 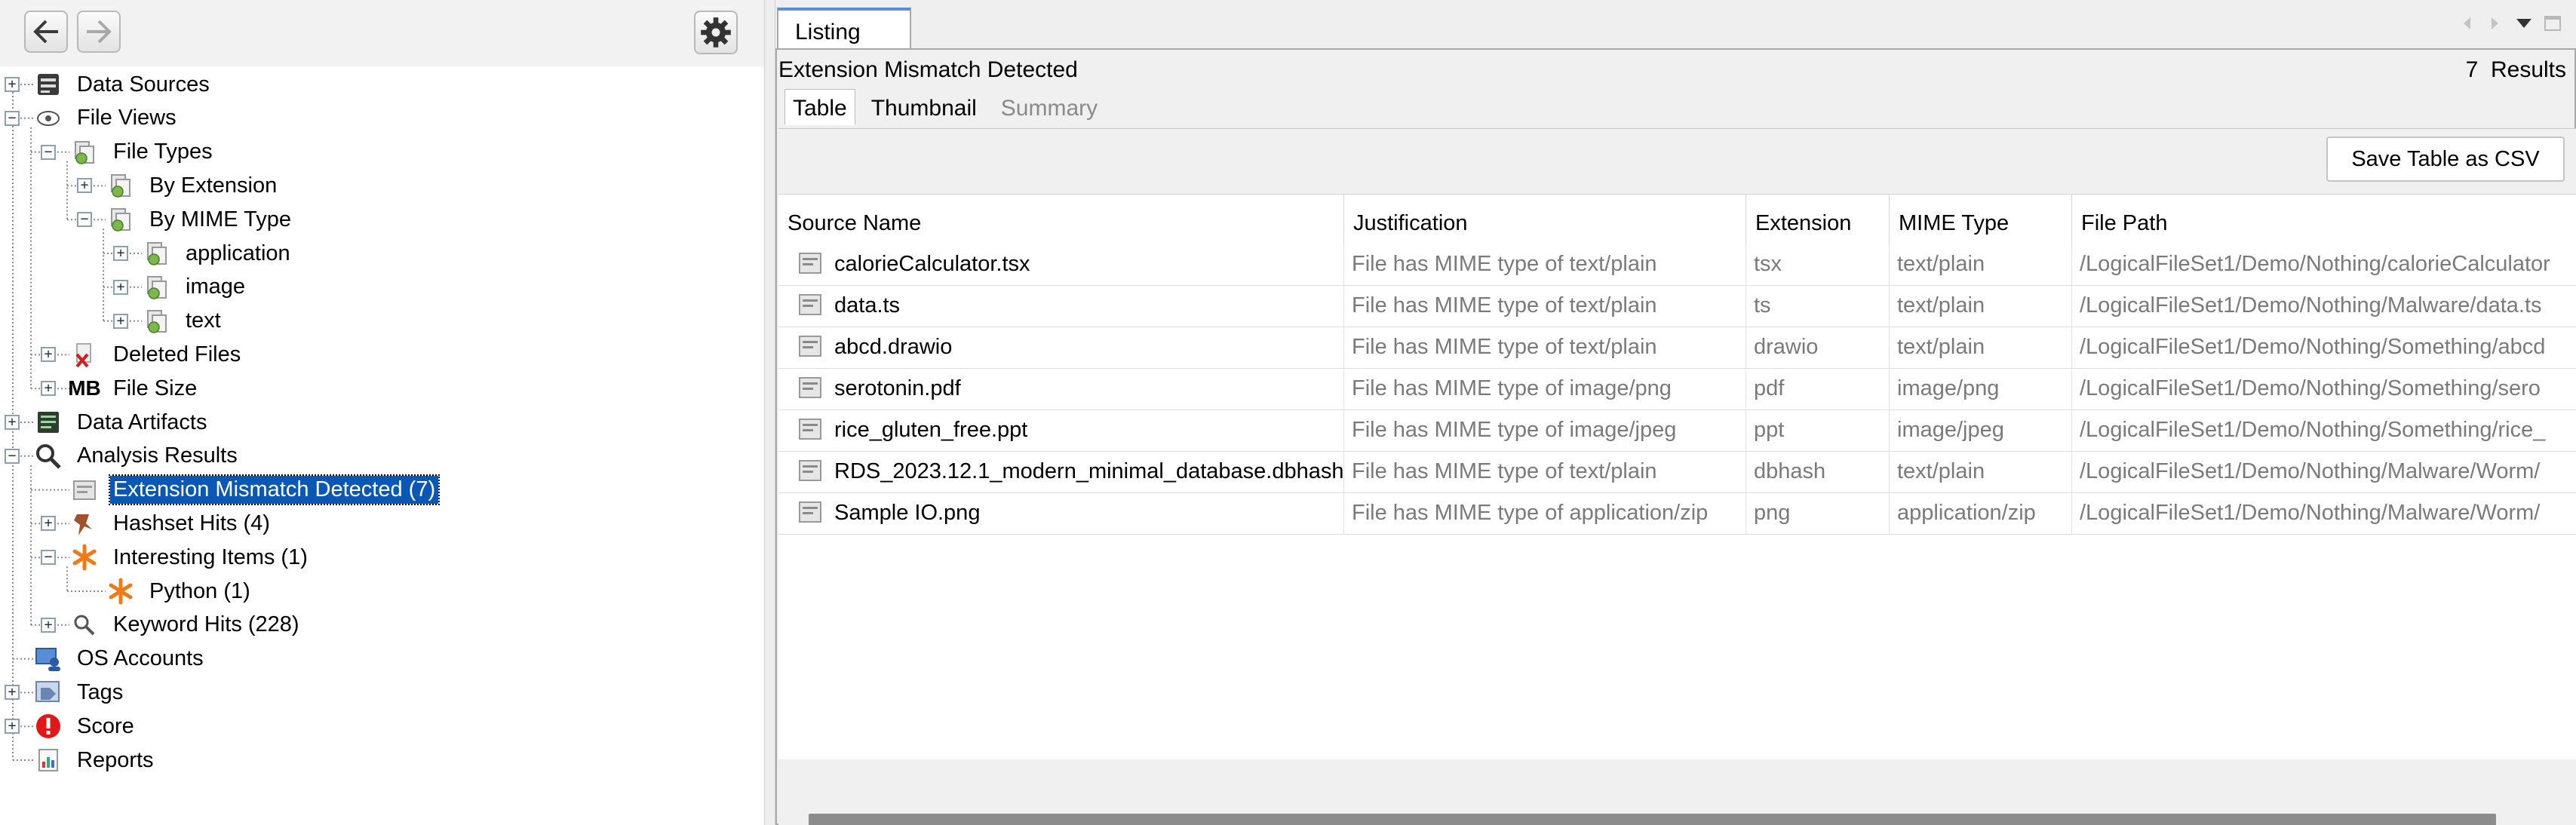 What do you see at coordinates (382, 33) in the screenshot?
I see `tree-toolbar` at bounding box center [382, 33].